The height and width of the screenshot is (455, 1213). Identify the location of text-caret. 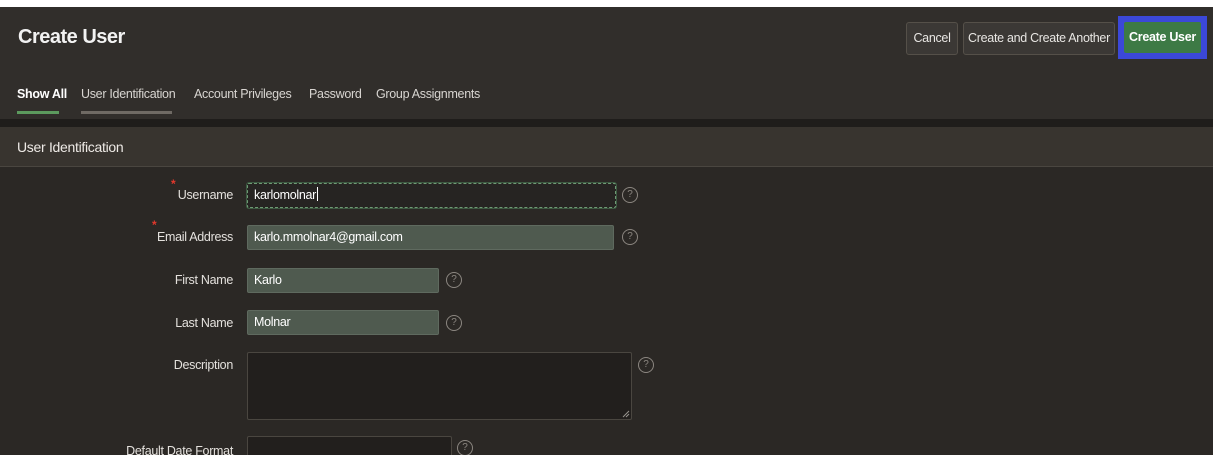
(318, 194).